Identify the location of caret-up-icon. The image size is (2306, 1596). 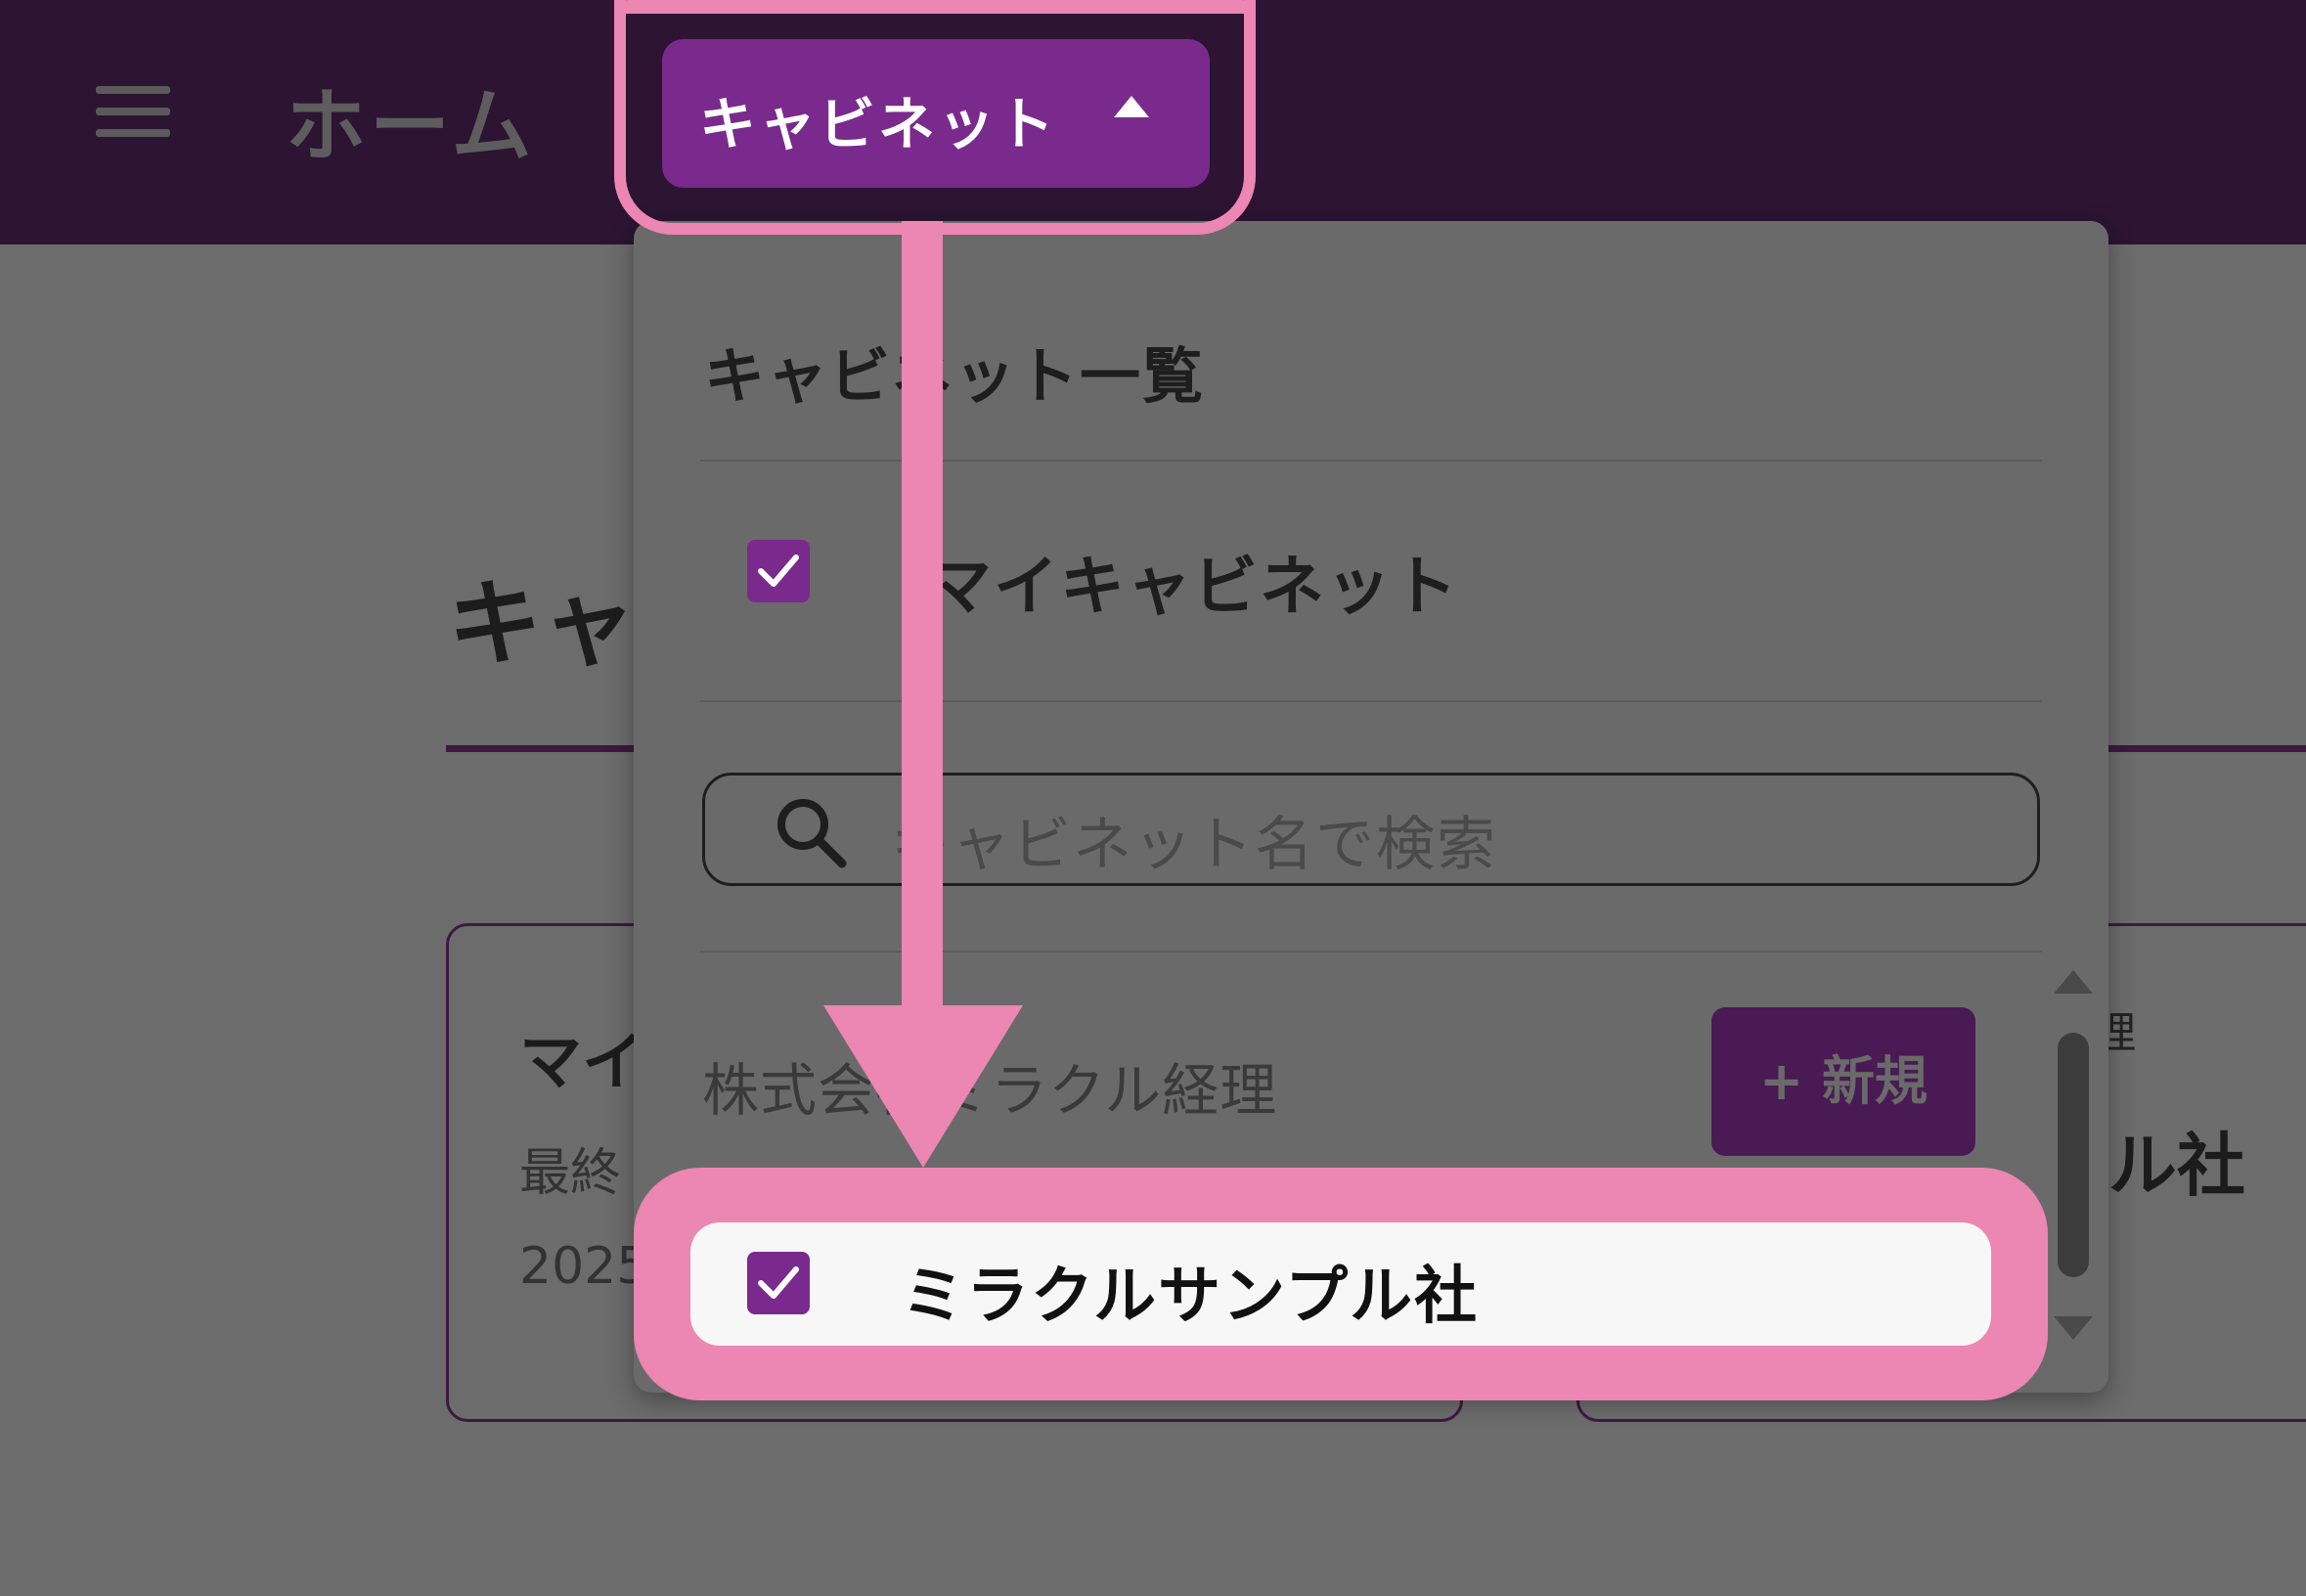
(1131, 106).